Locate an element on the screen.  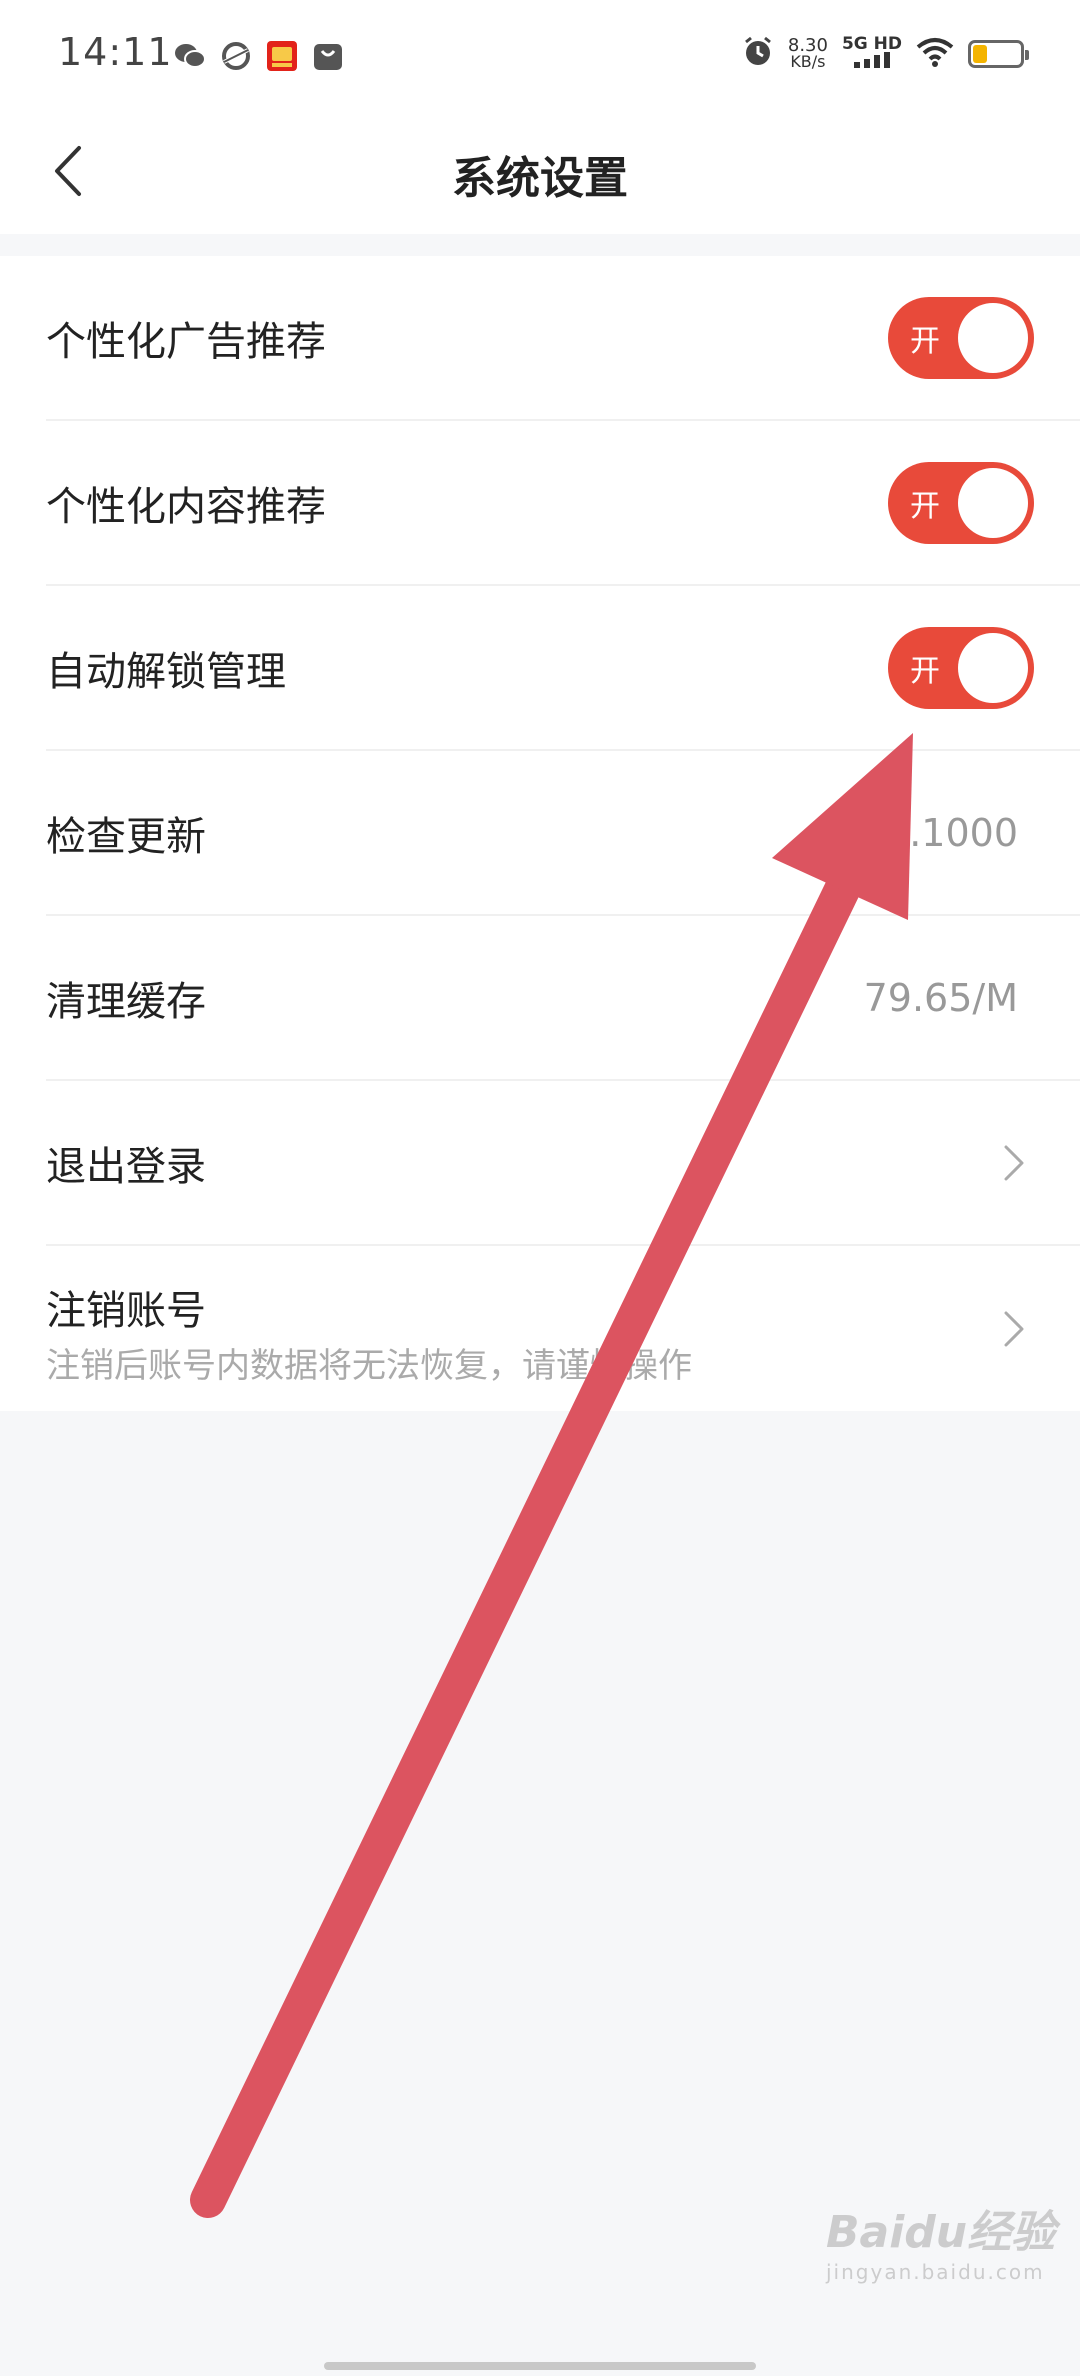
setting-delete-account: 注销账号 注销后账号内数据将无法恢复，请谨慎操作 is located at coordinates (563, 1328).